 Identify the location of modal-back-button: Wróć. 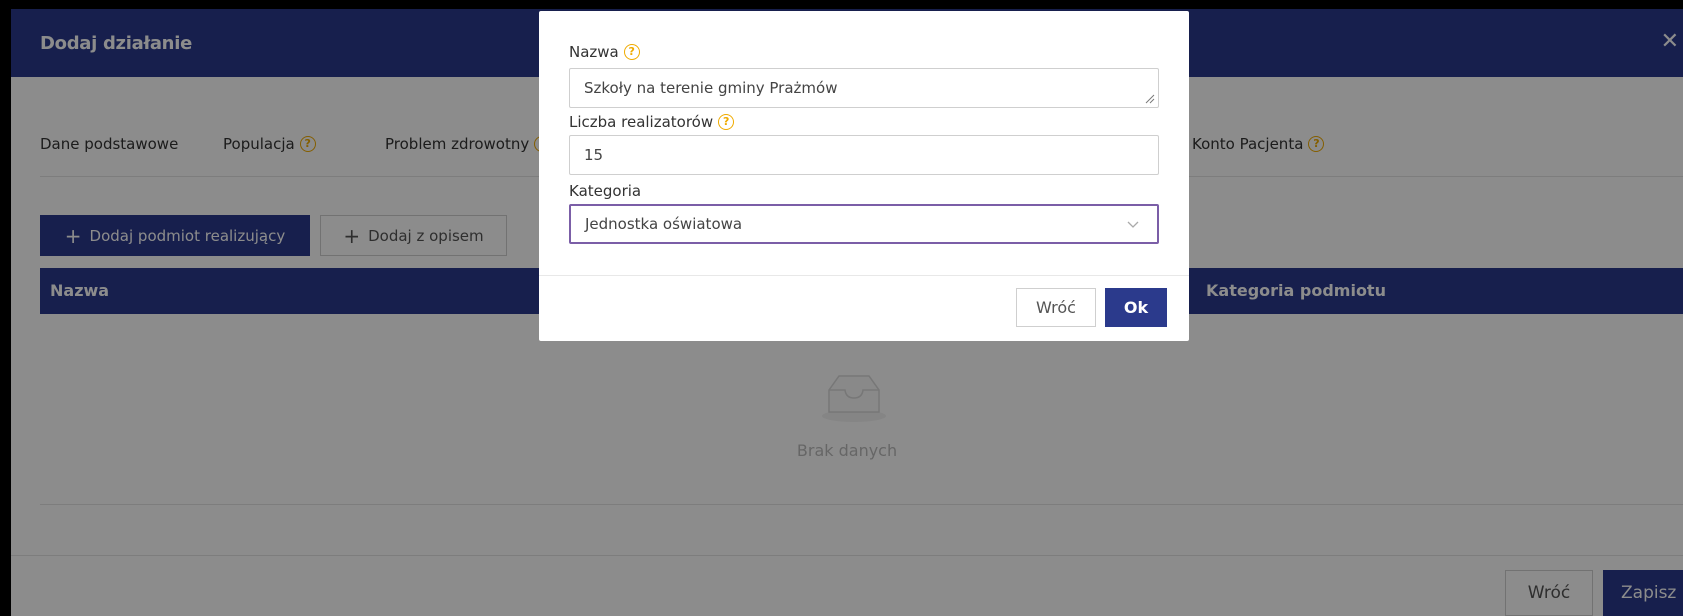
(1056, 307).